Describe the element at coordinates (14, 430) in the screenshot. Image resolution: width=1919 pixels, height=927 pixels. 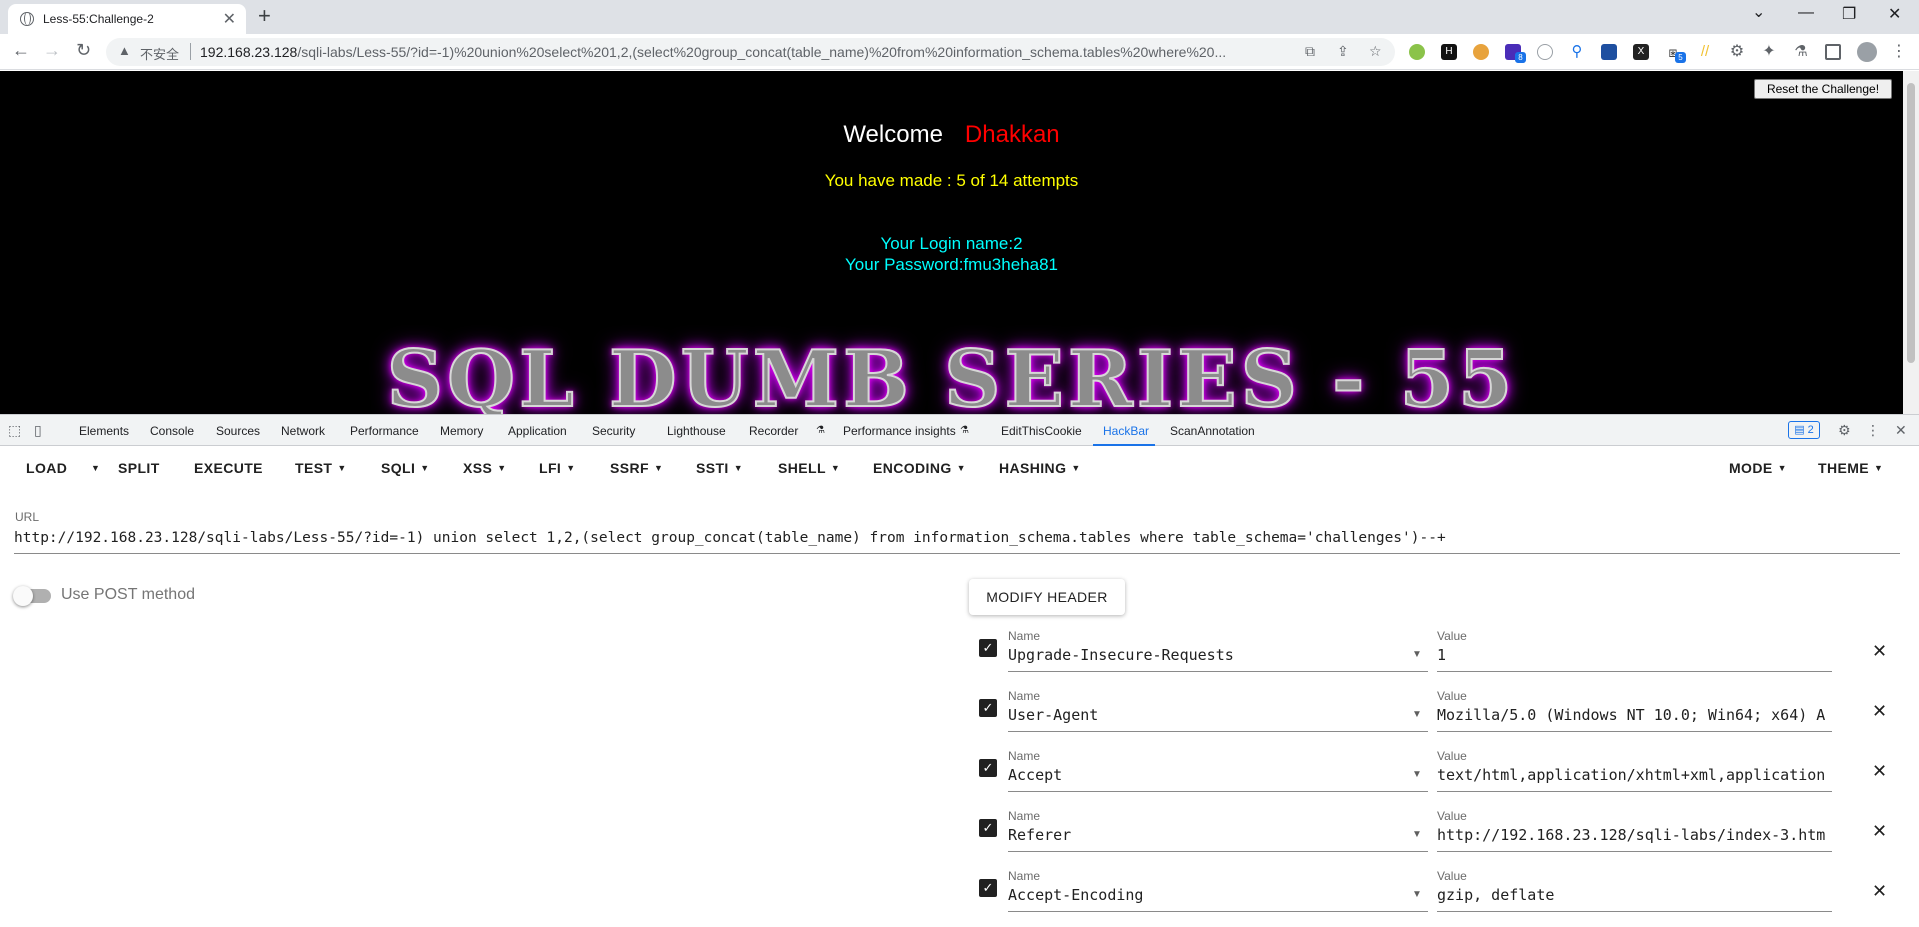
I see `inspect-element-icon: ⬚` at that location.